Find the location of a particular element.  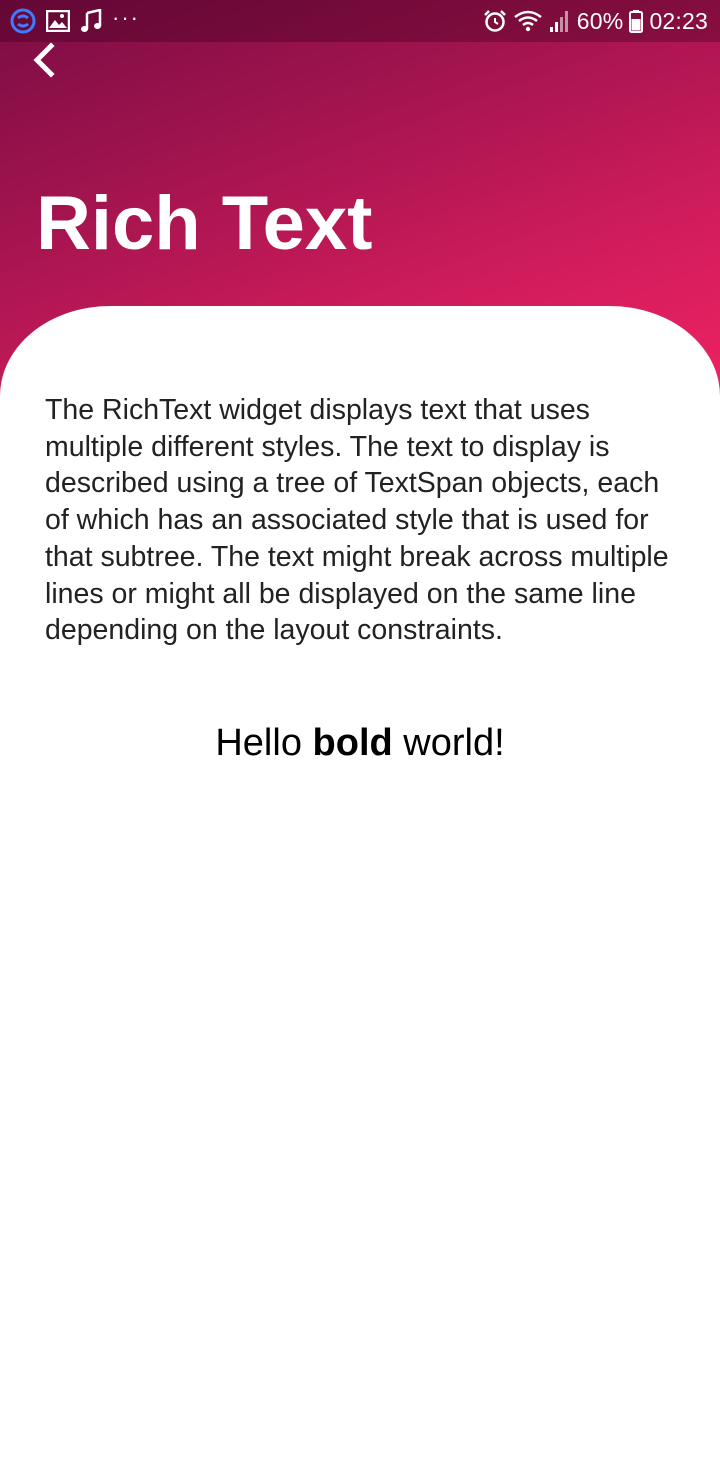

chevron-left-icon is located at coordinates (44, 62).